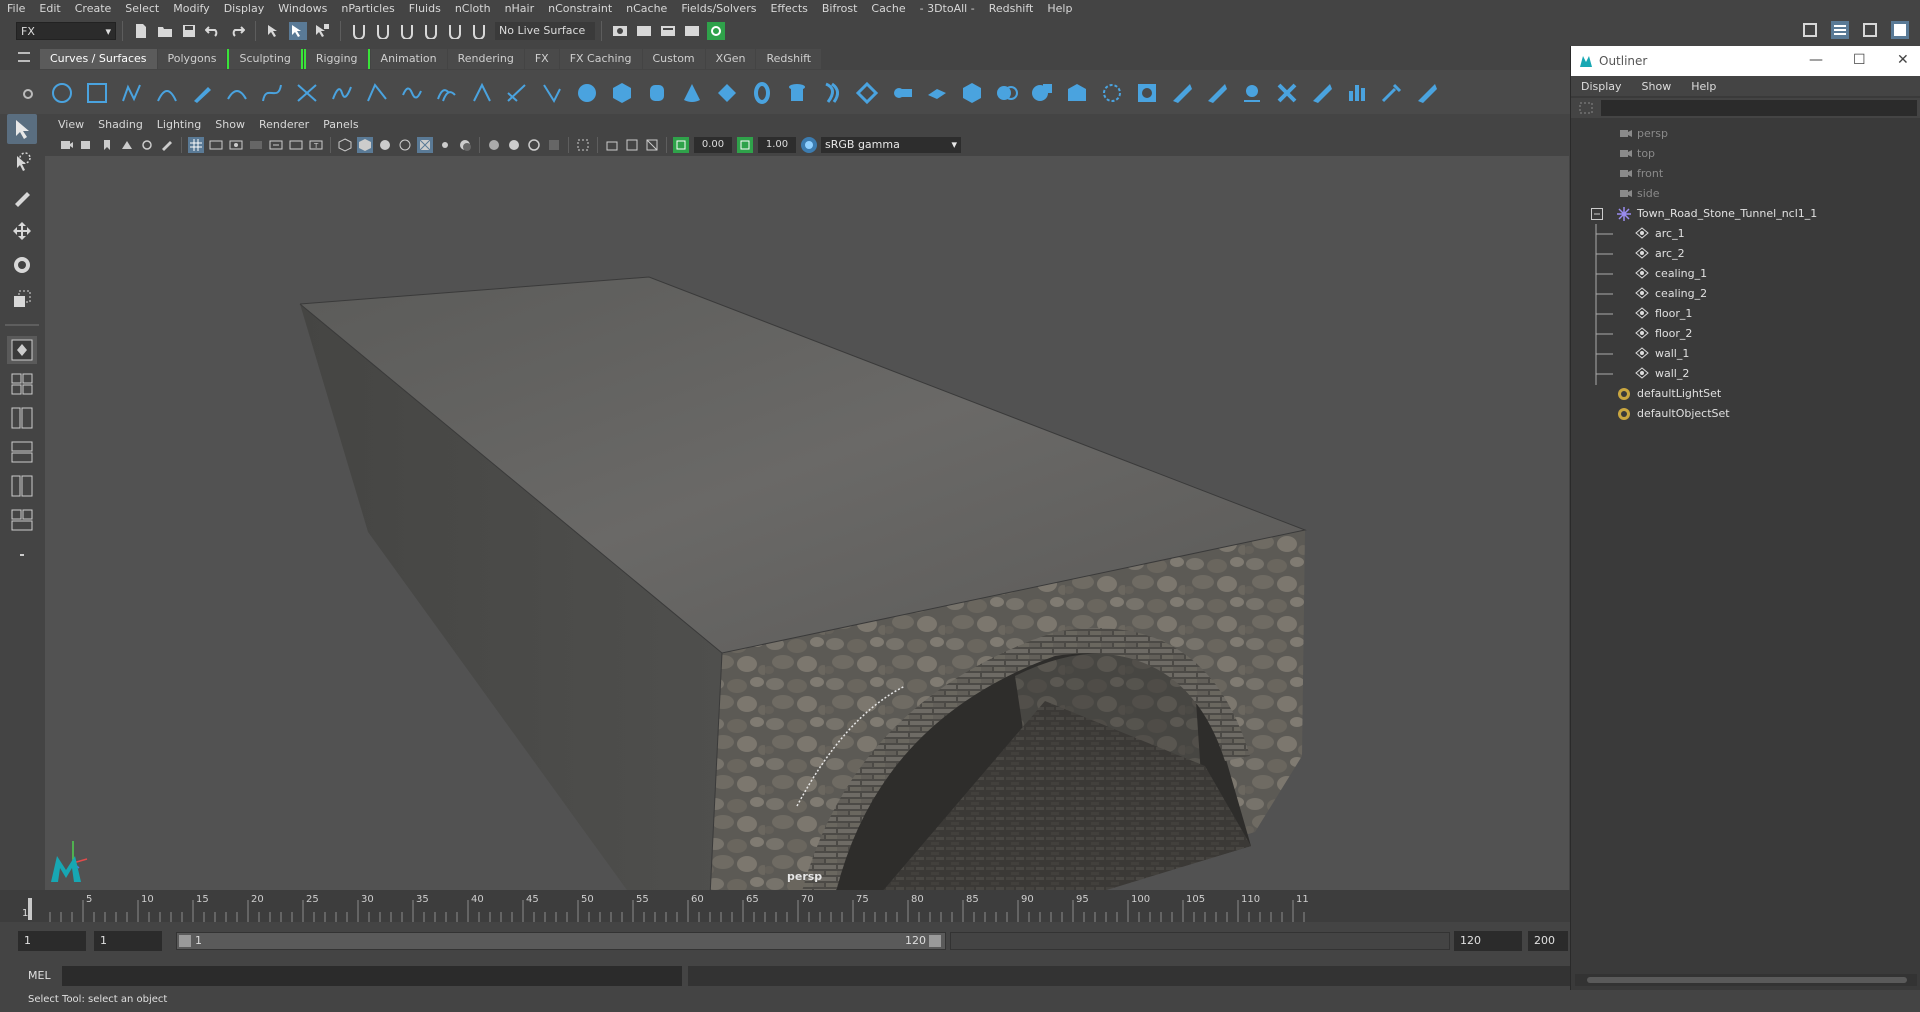  What do you see at coordinates (1076, 92) in the screenshot?
I see `intersect-surfaces-icon` at bounding box center [1076, 92].